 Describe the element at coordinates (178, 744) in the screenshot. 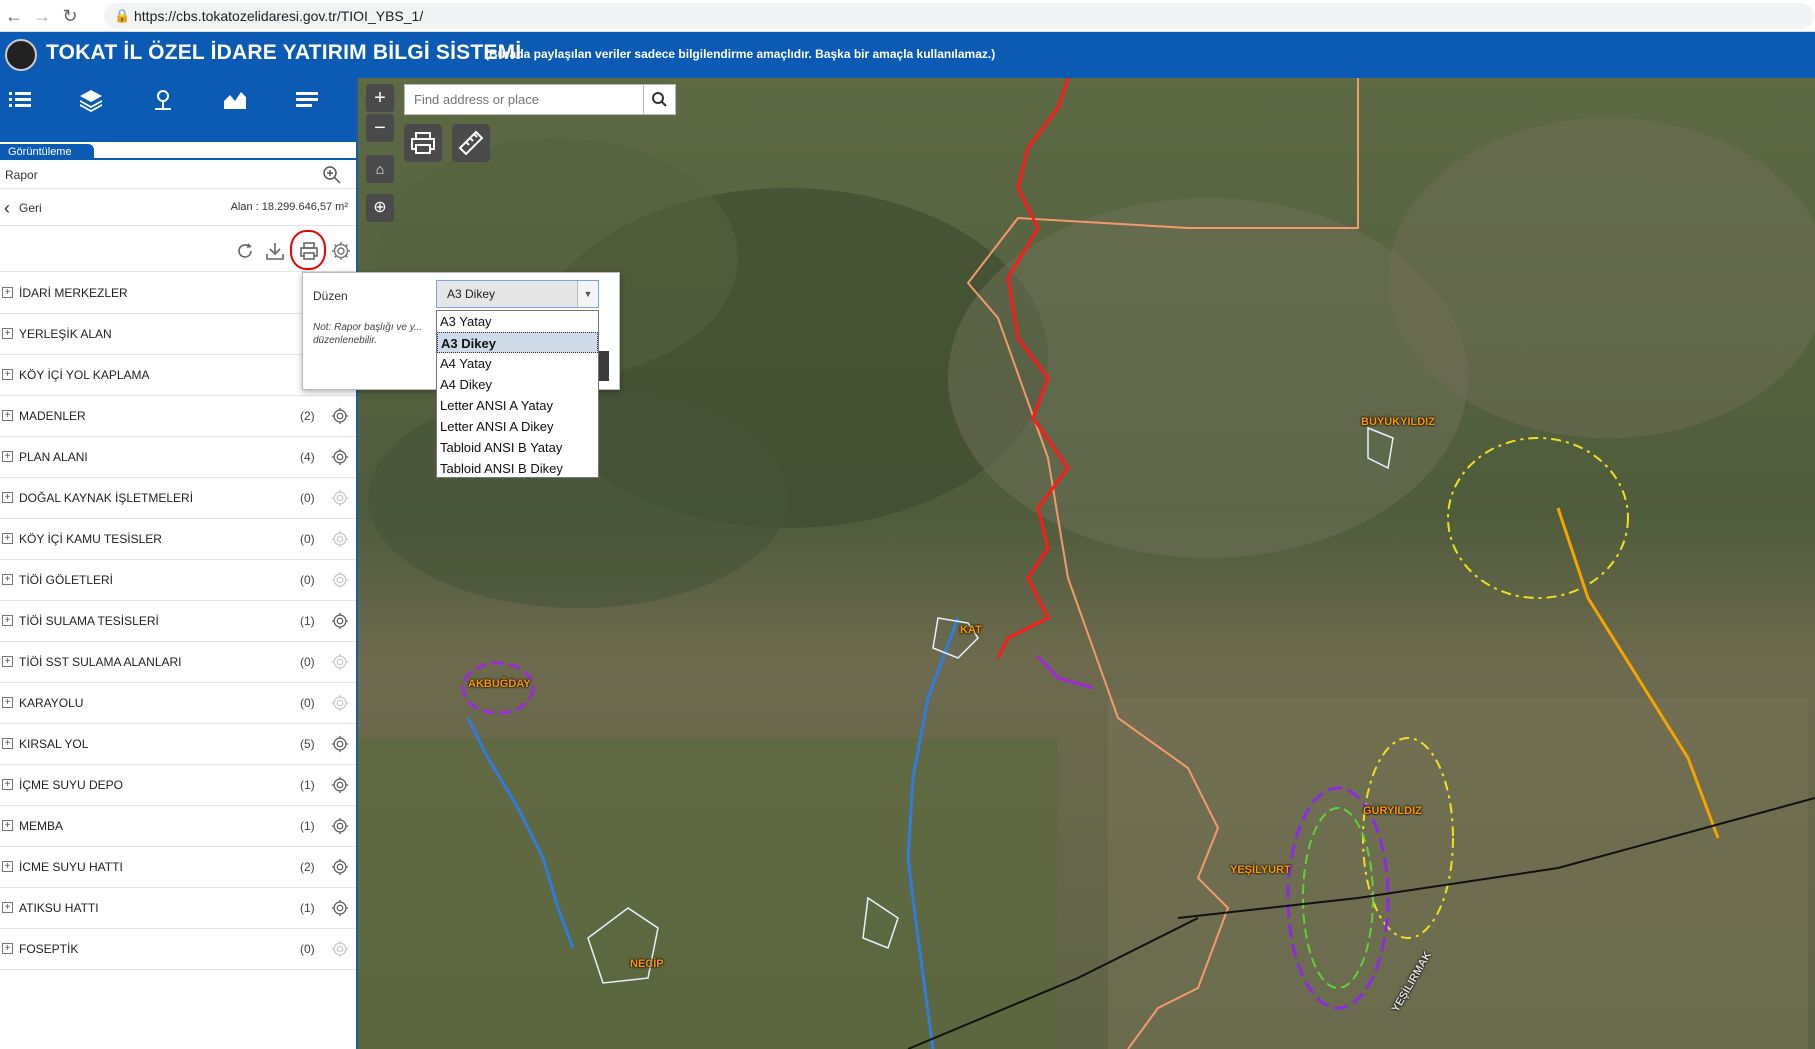

I see `layer-row: + KIRSAL YOL (5)` at that location.